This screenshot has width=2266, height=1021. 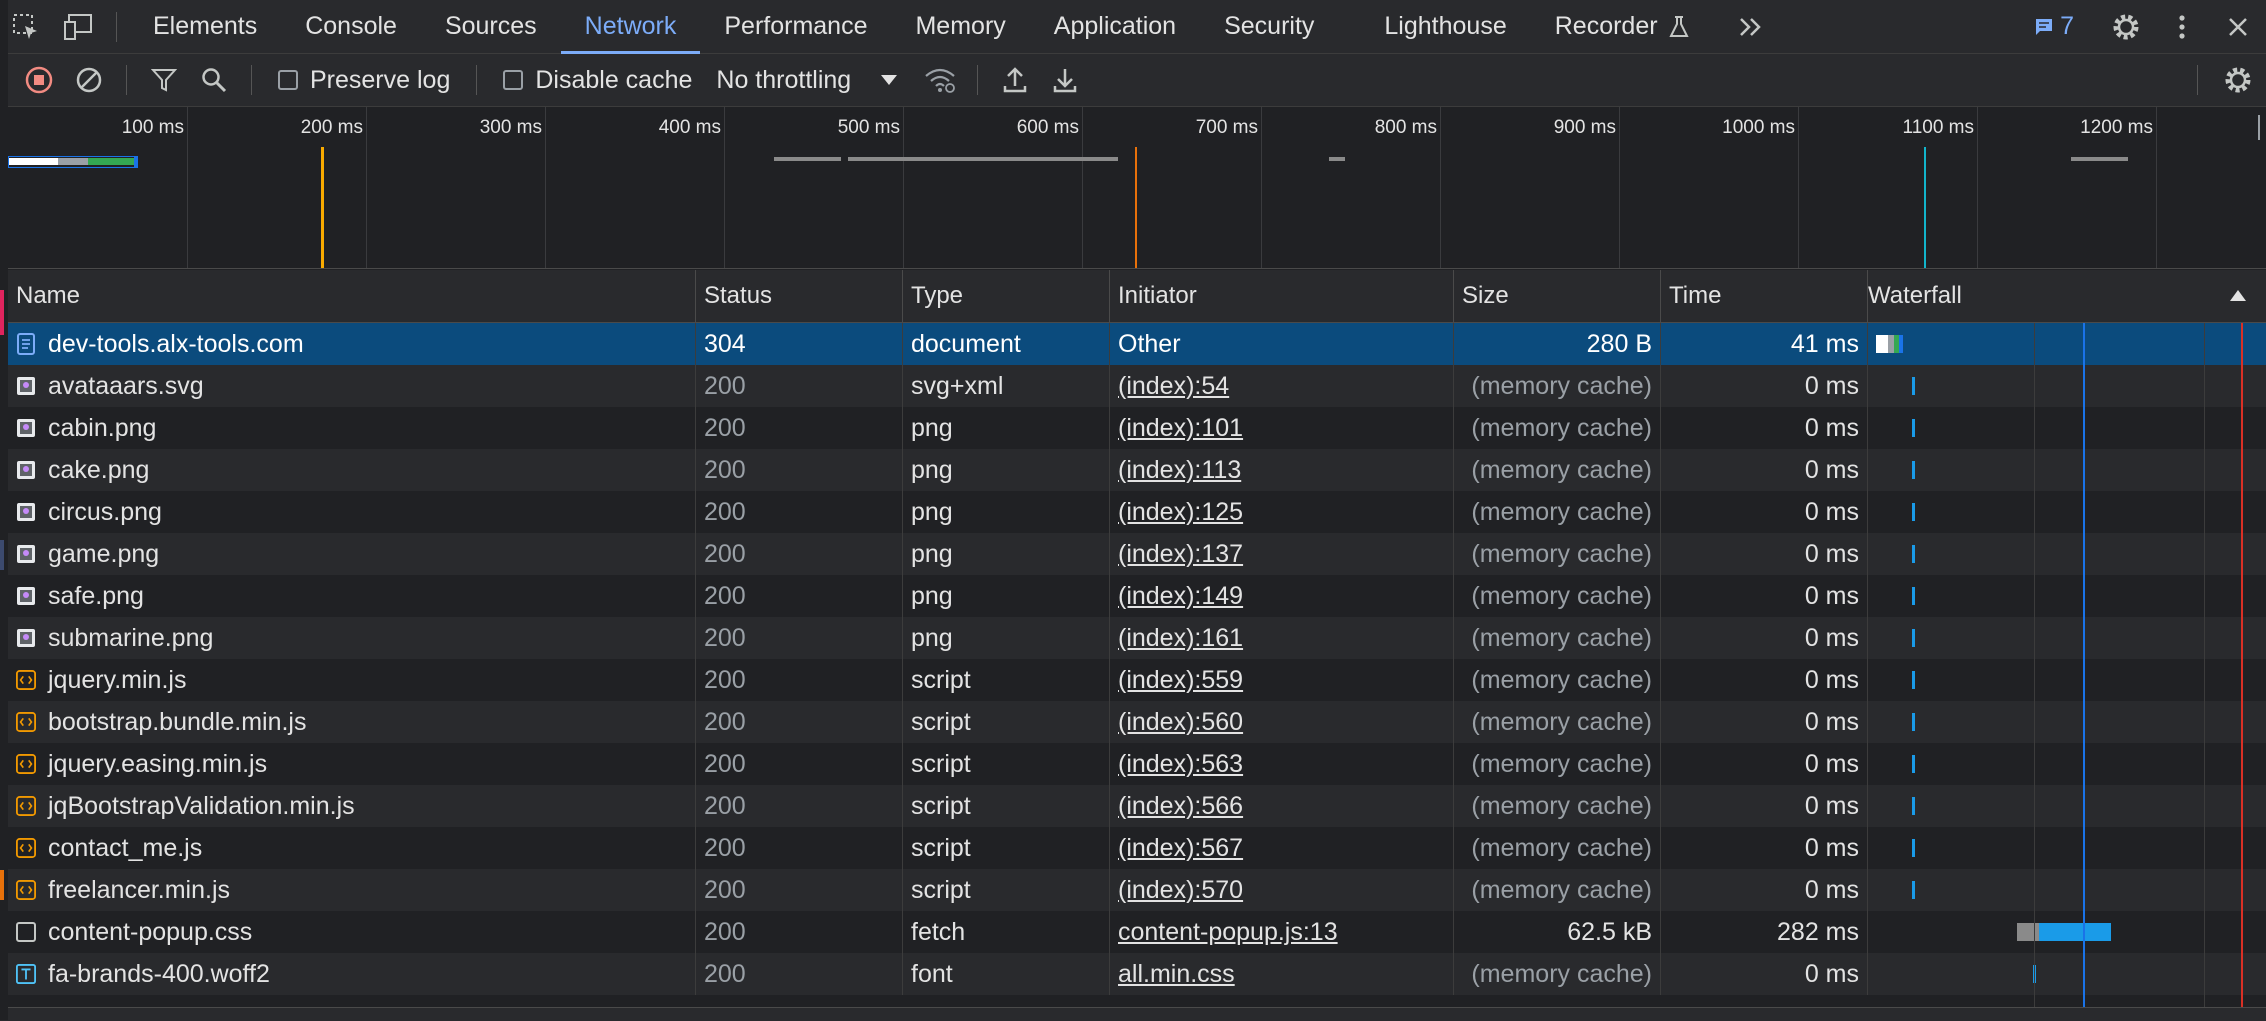 I want to click on initiator-link: (index):54, so click(x=1173, y=386).